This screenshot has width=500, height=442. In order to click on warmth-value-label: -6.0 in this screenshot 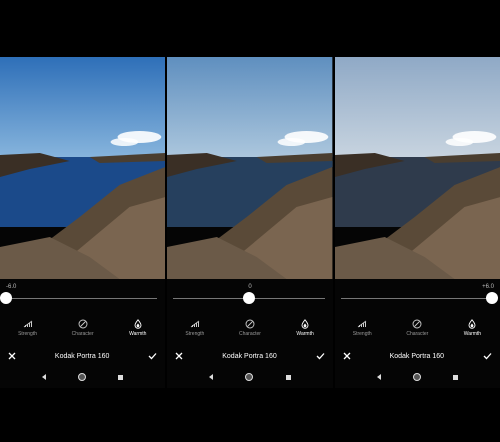, I will do `click(11, 287)`.